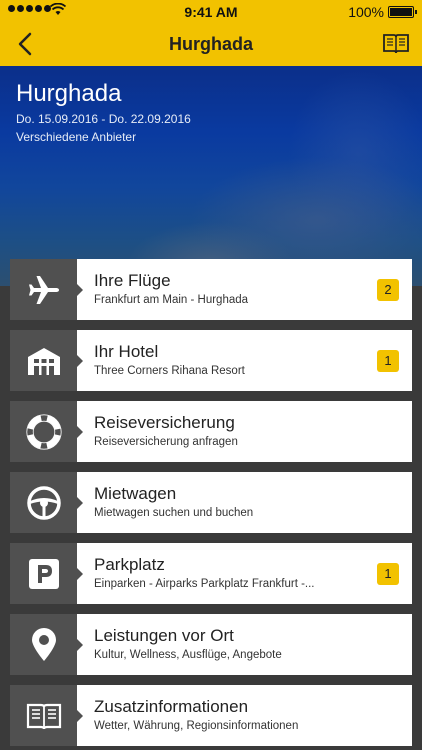 The width and height of the screenshot is (422, 750). Describe the element at coordinates (188, 655) in the screenshot. I see `menu-item-subtitle: Kultur, Wellness, Ausflüge, Angebote` at that location.